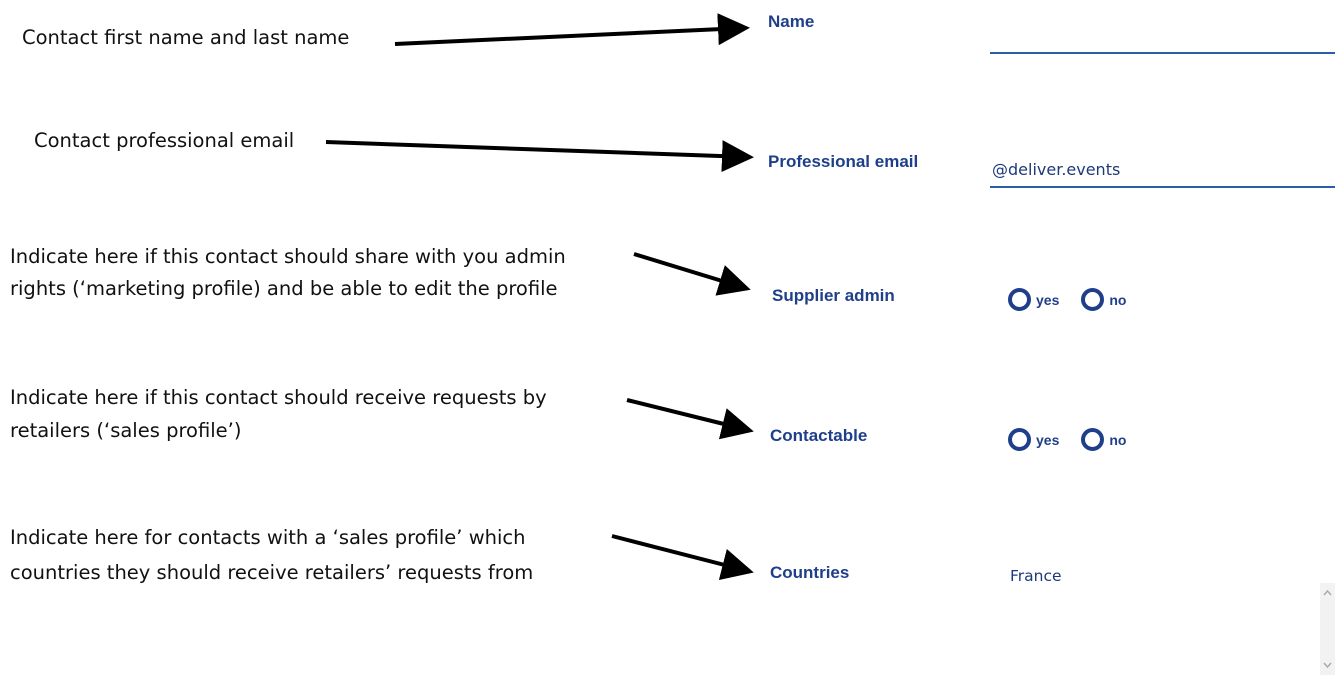 This screenshot has width=1335, height=675. Describe the element at coordinates (539, 156) in the screenshot. I see `arrow-email` at that location.